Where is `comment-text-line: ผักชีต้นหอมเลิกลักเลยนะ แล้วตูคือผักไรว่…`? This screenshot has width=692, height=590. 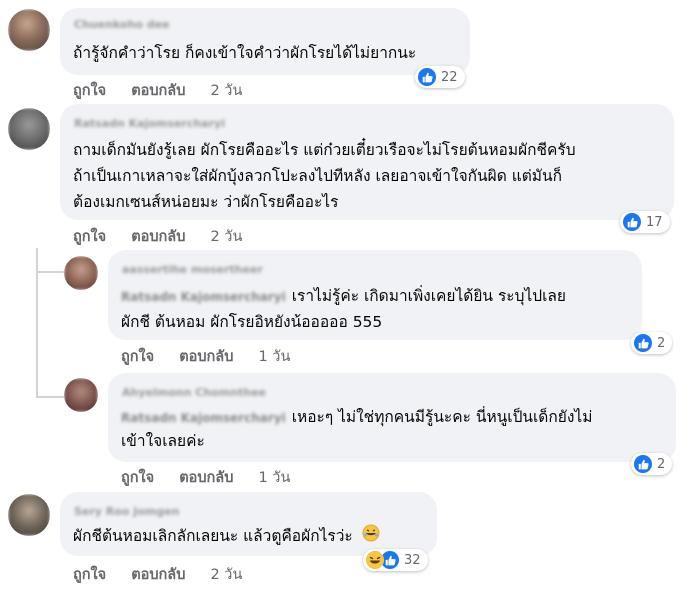
comment-text-line: ผักชีต้นหอมเลิกลักเลยนะ แล้วตูคือผักไรว่… is located at coordinates (226, 536).